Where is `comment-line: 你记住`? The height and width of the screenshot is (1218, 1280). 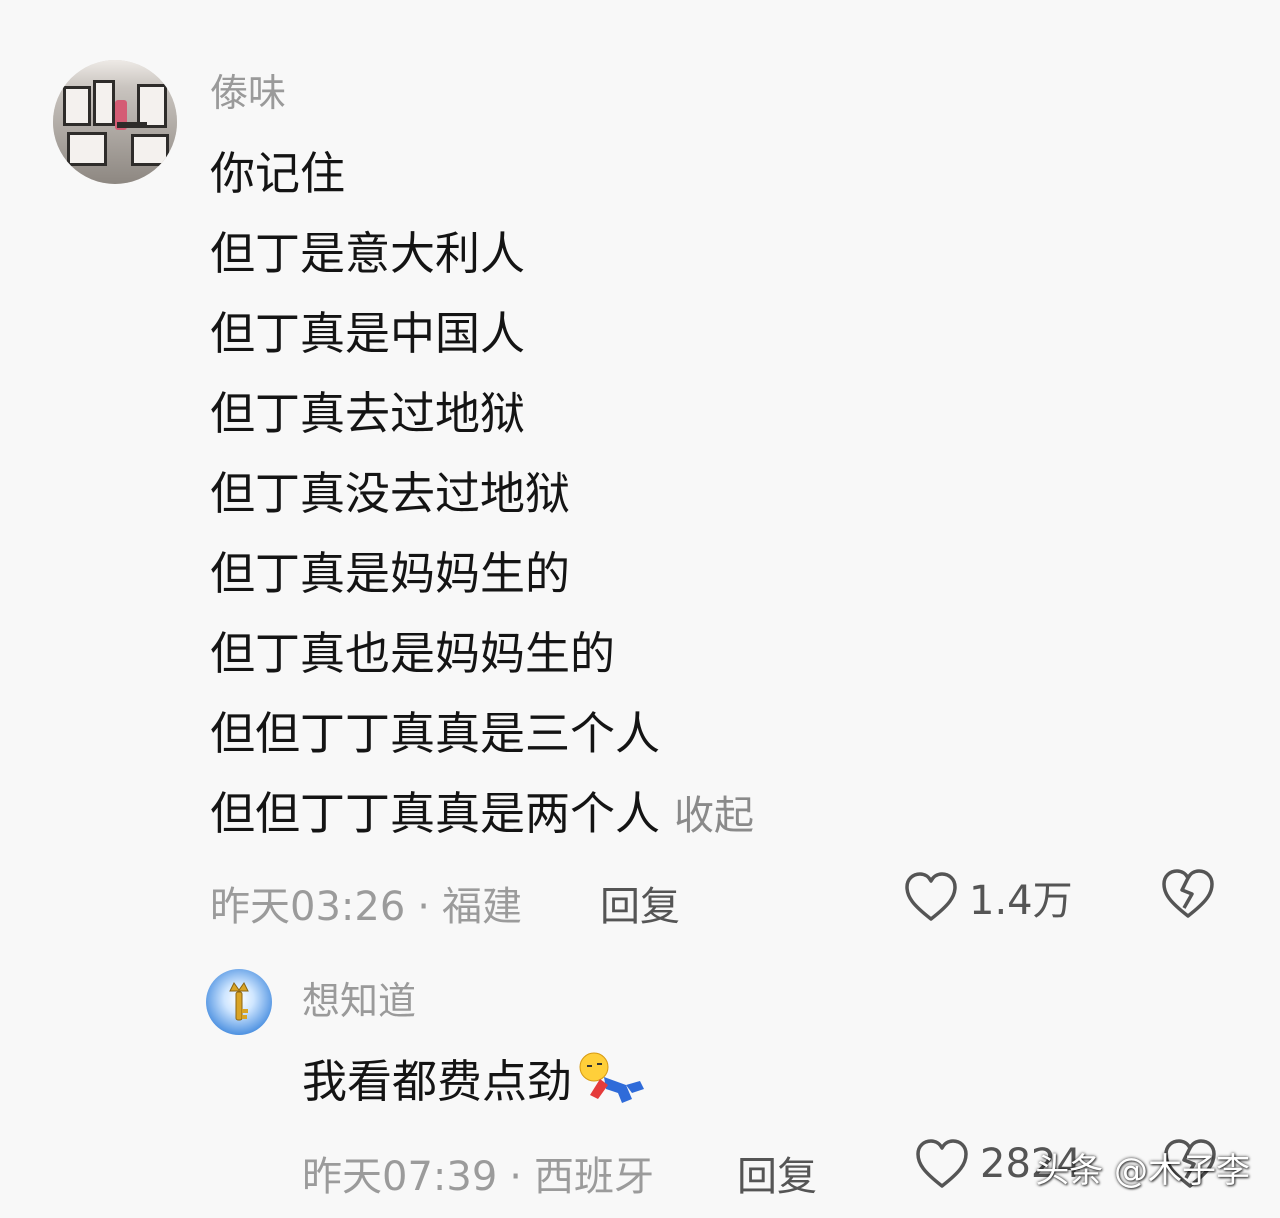
comment-line: 你记住 is located at coordinates (278, 173).